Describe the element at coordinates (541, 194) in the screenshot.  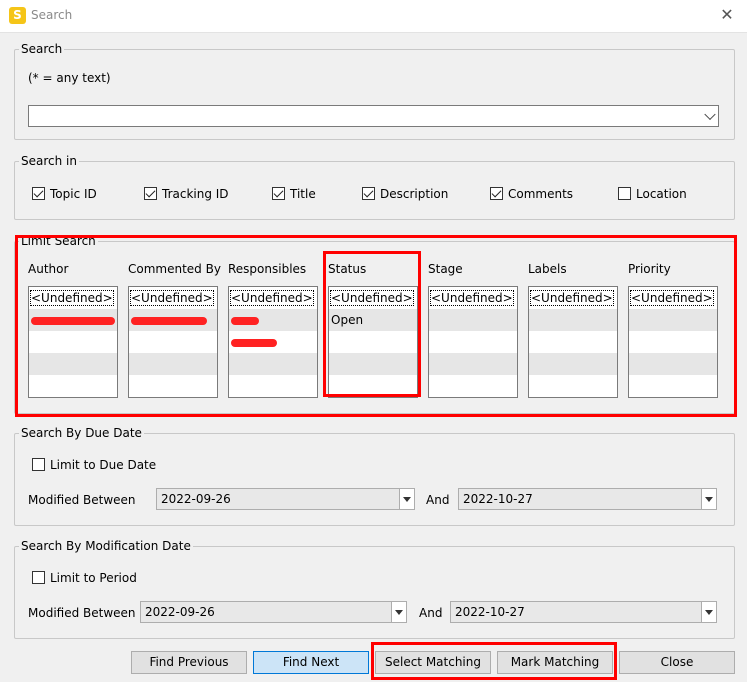
I see `comments-label: Comments` at that location.